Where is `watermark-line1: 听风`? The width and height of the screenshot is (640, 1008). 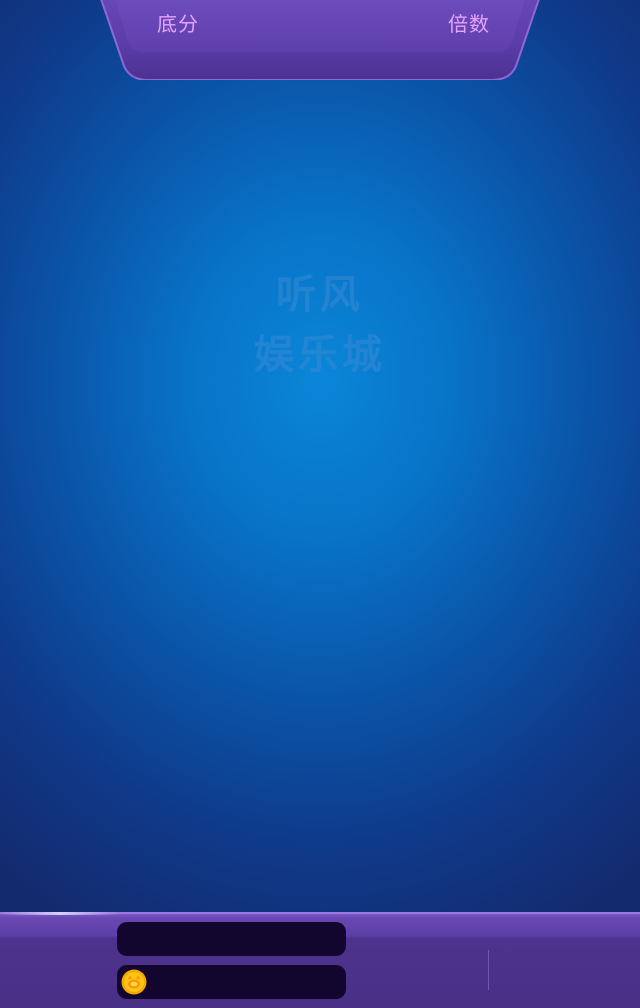
watermark-line1: 听风 is located at coordinates (320, 294).